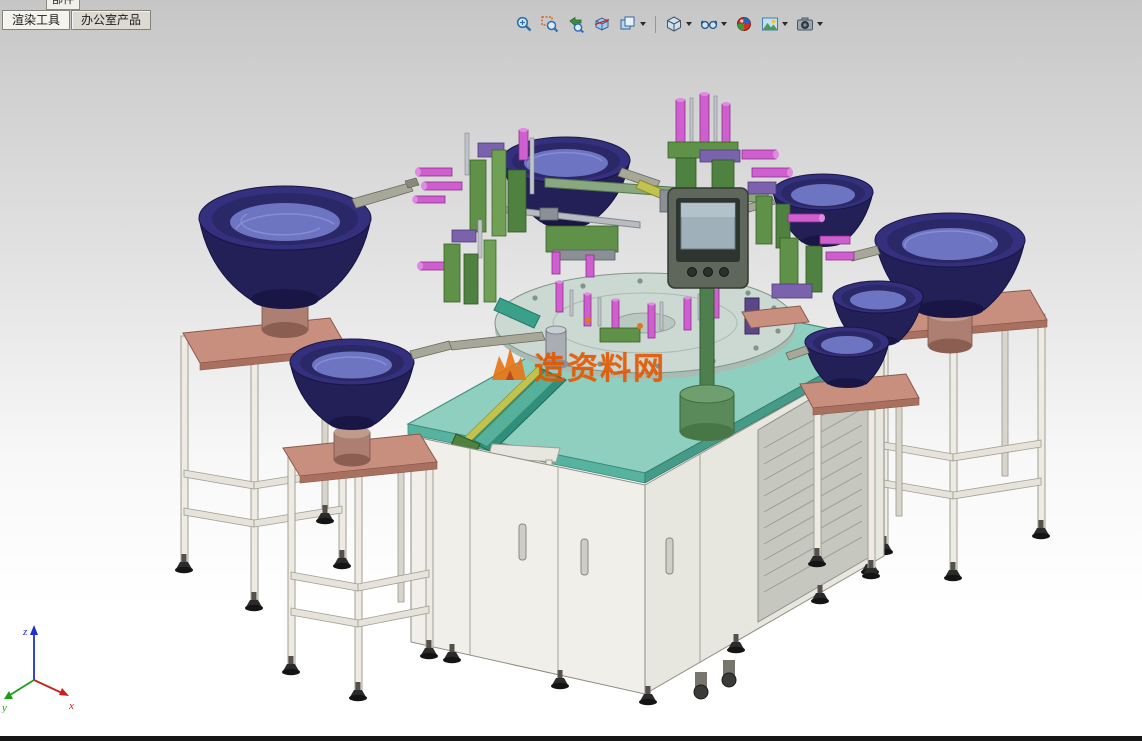 The image size is (1142, 741). I want to click on view-settings-button, so click(809, 24).